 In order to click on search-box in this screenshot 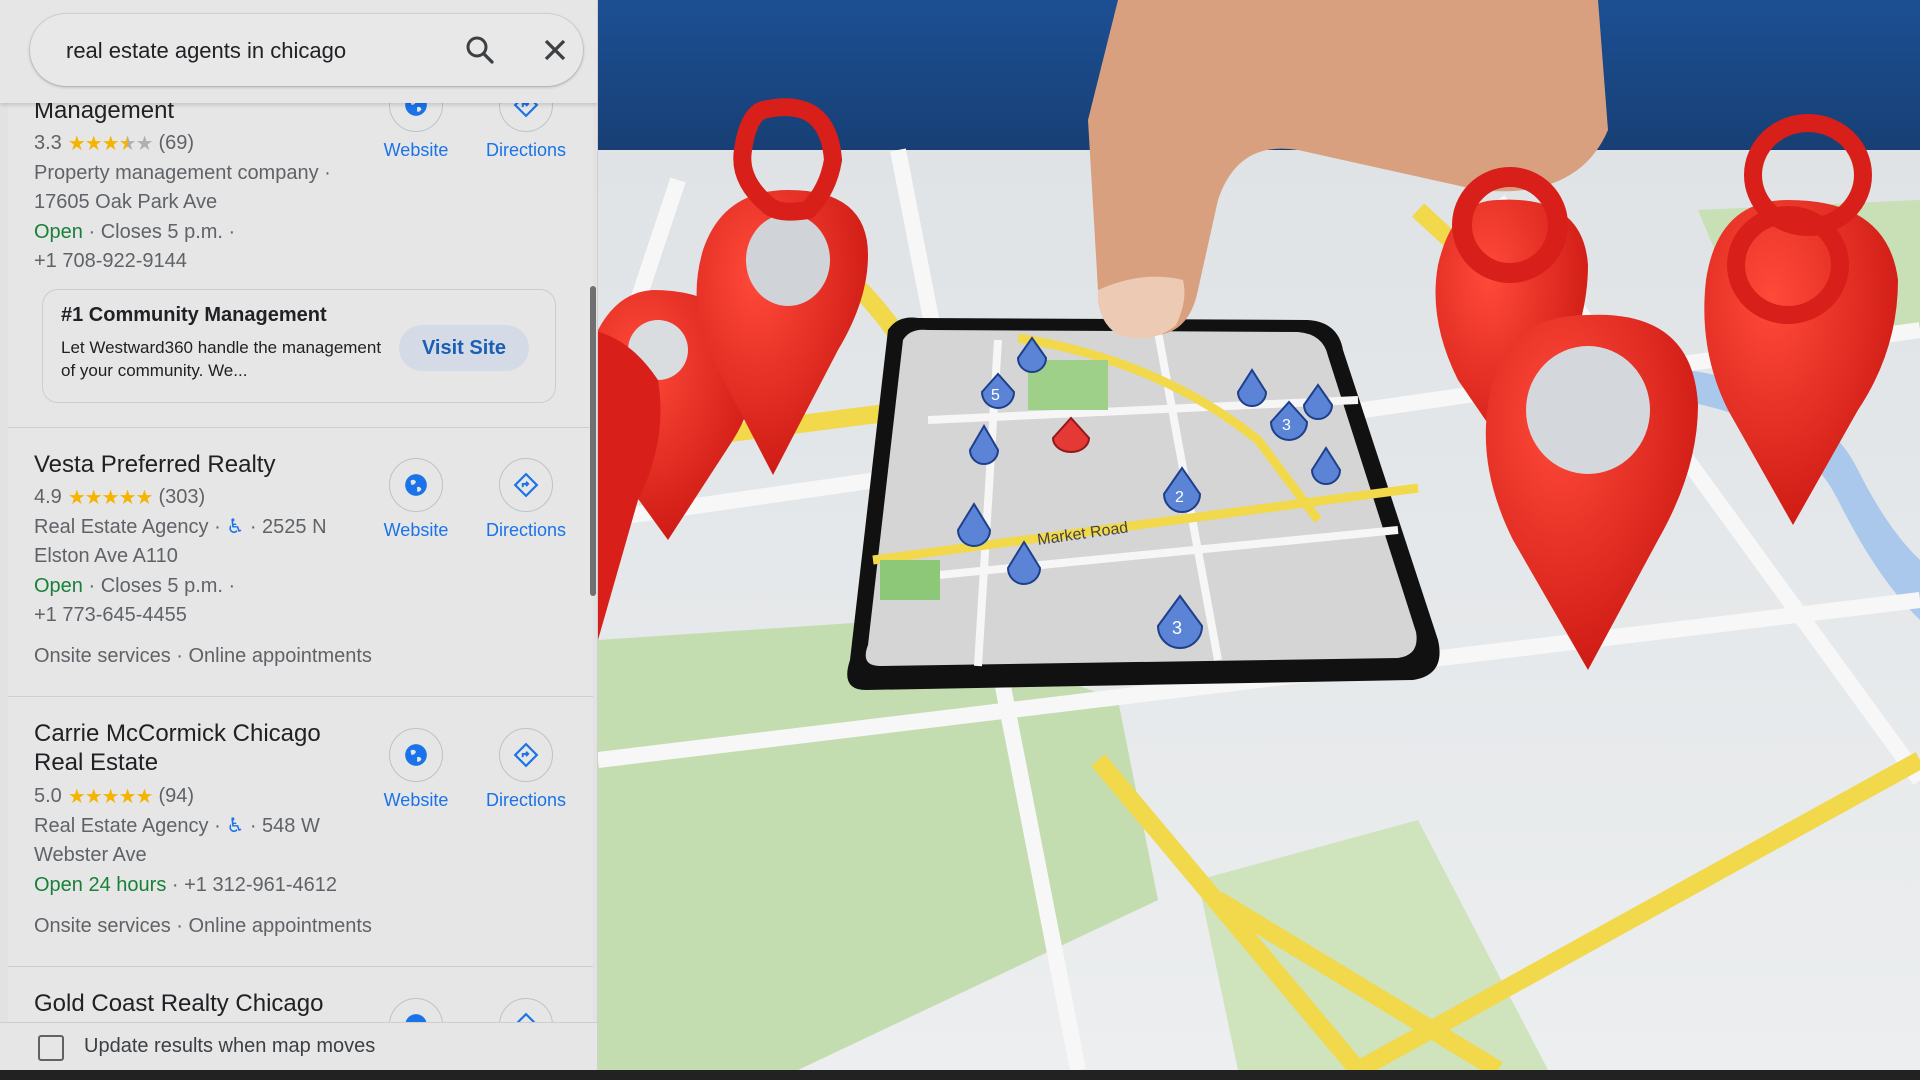, I will do `click(306, 50)`.